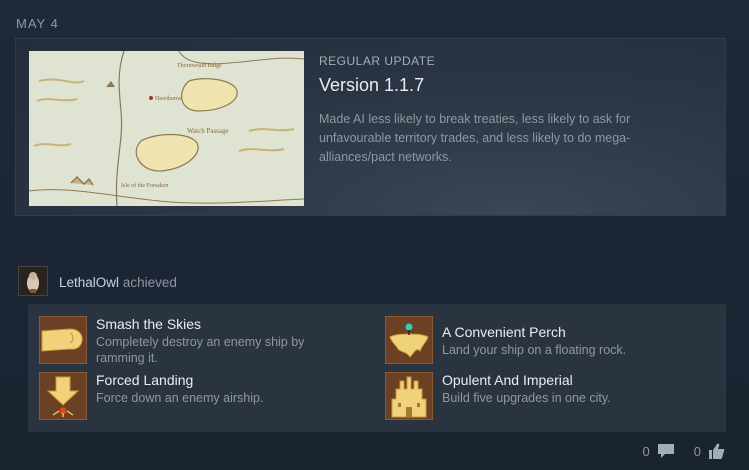 This screenshot has height=470, width=749. I want to click on post-footer: 0 0, so click(684, 451).